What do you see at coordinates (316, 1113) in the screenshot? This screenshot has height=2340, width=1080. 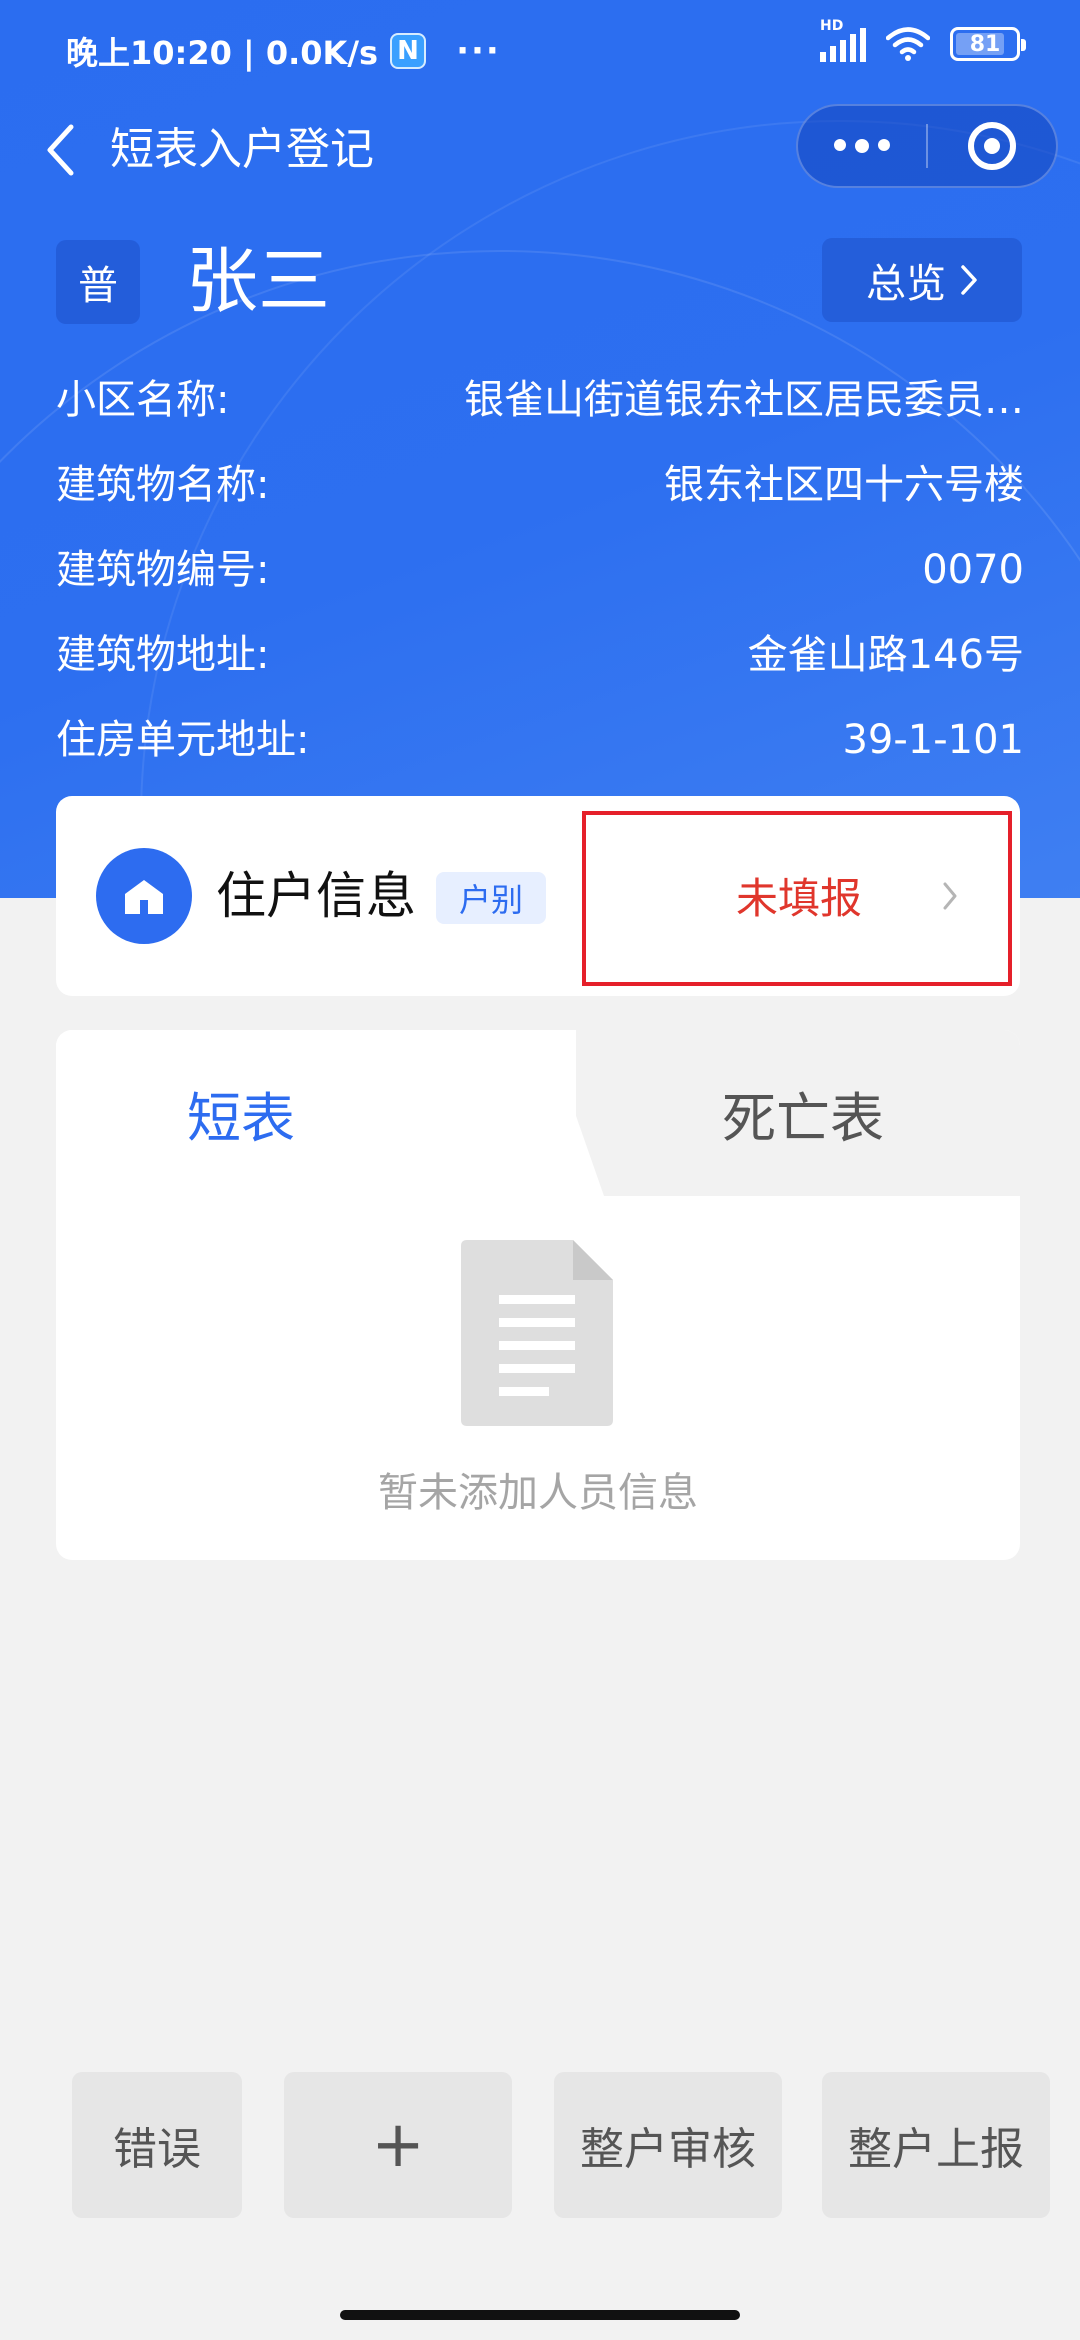 I see `tab-short-form: 短表` at bounding box center [316, 1113].